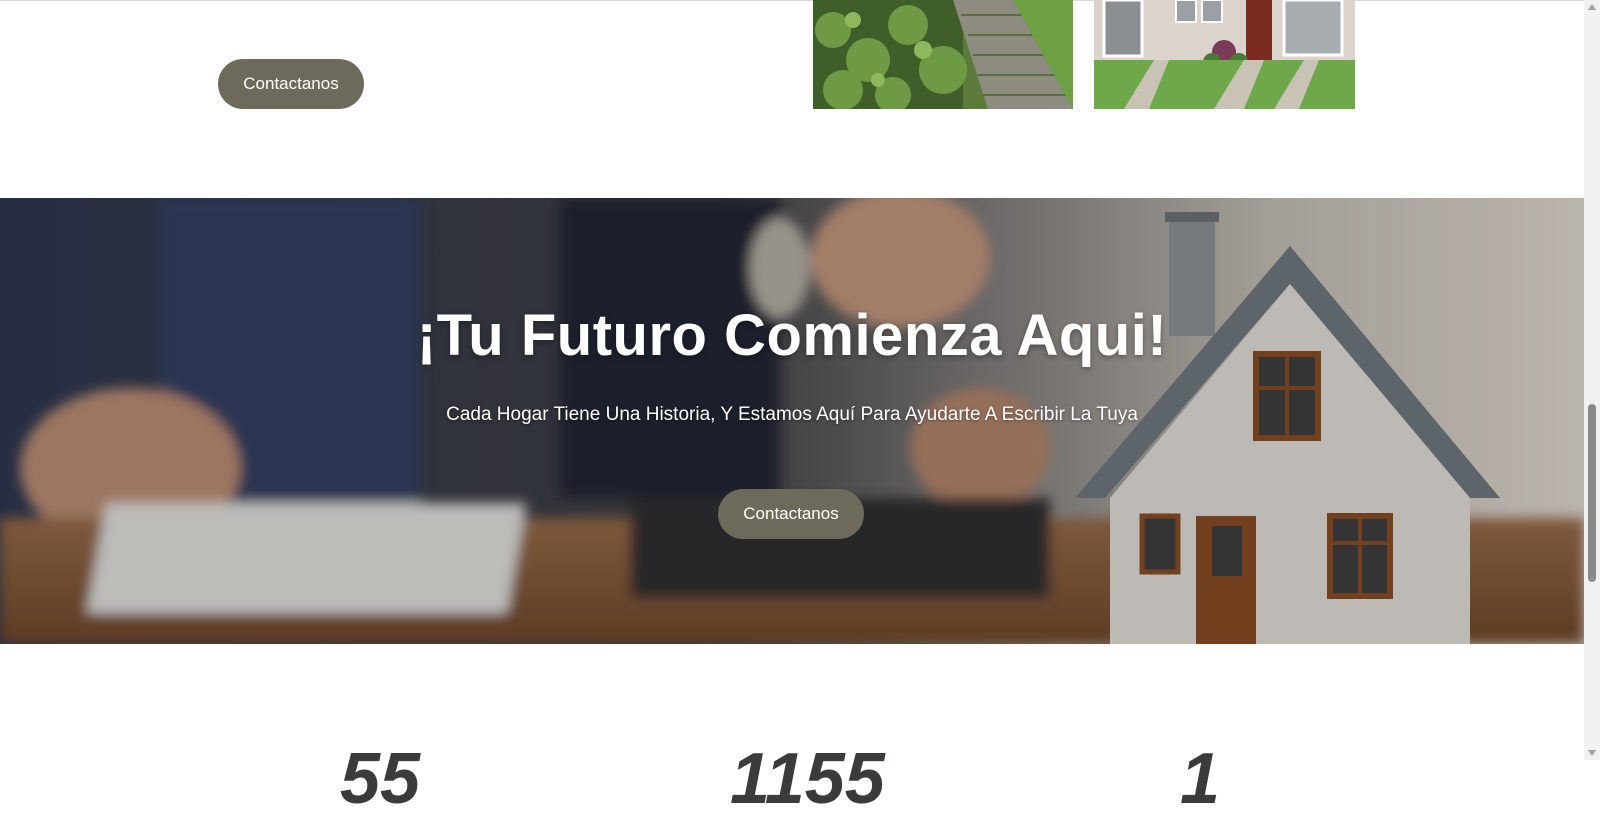 Image resolution: width=1600 pixels, height=820 pixels. Describe the element at coordinates (1224, 54) in the screenshot. I see `house-front-photo` at that location.